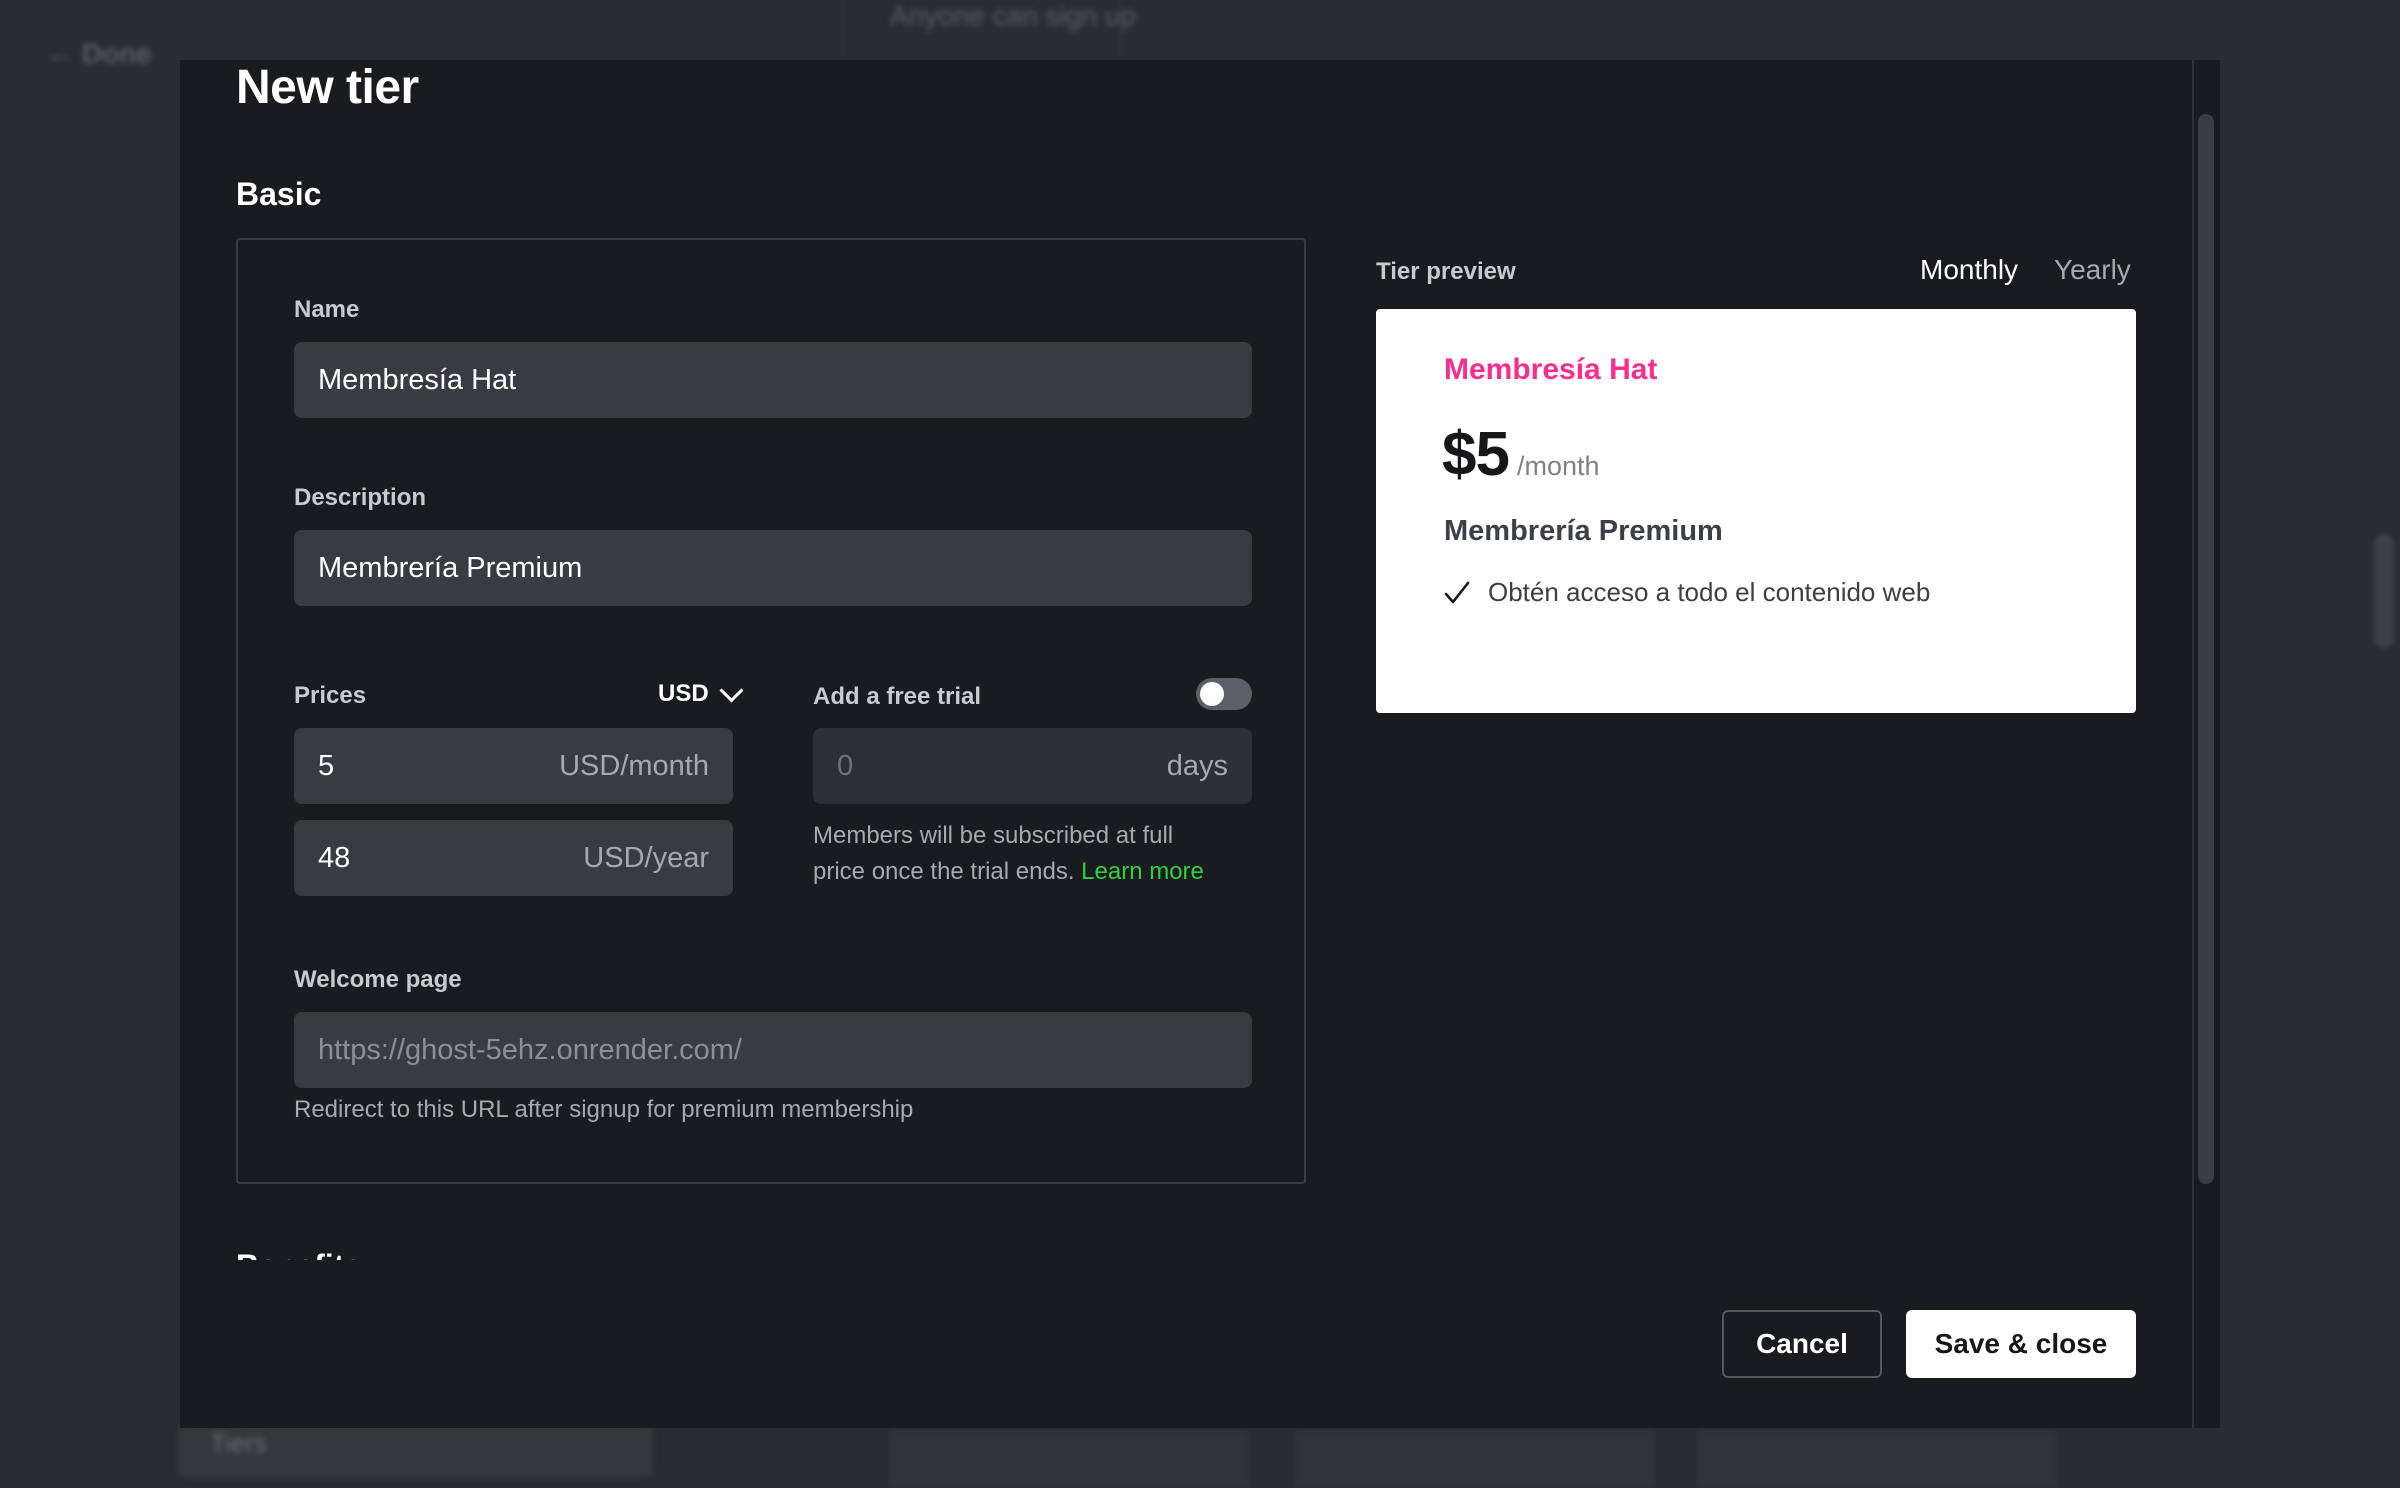 The width and height of the screenshot is (2400, 1488). What do you see at coordinates (646, 857) in the screenshot?
I see `yearly-price-suffix: USD/year` at bounding box center [646, 857].